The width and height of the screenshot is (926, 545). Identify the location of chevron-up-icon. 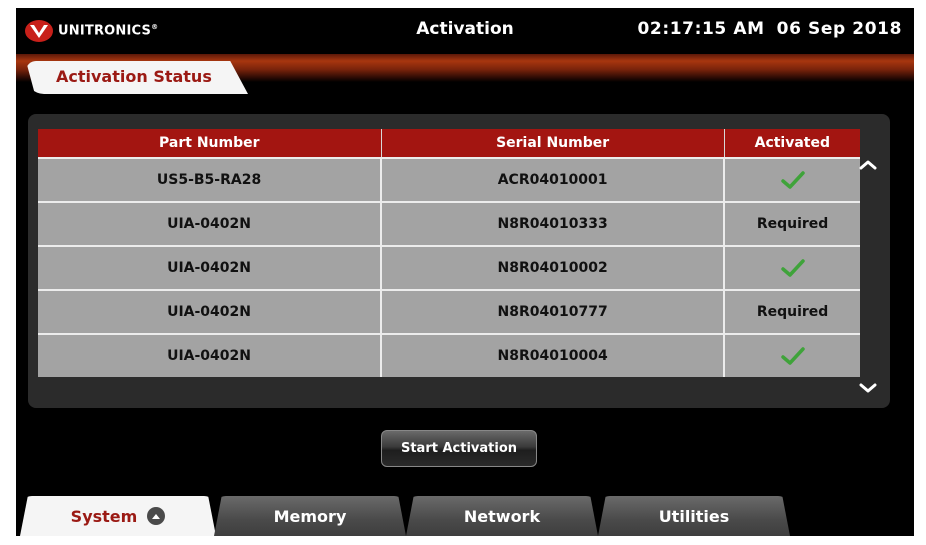
(868, 165).